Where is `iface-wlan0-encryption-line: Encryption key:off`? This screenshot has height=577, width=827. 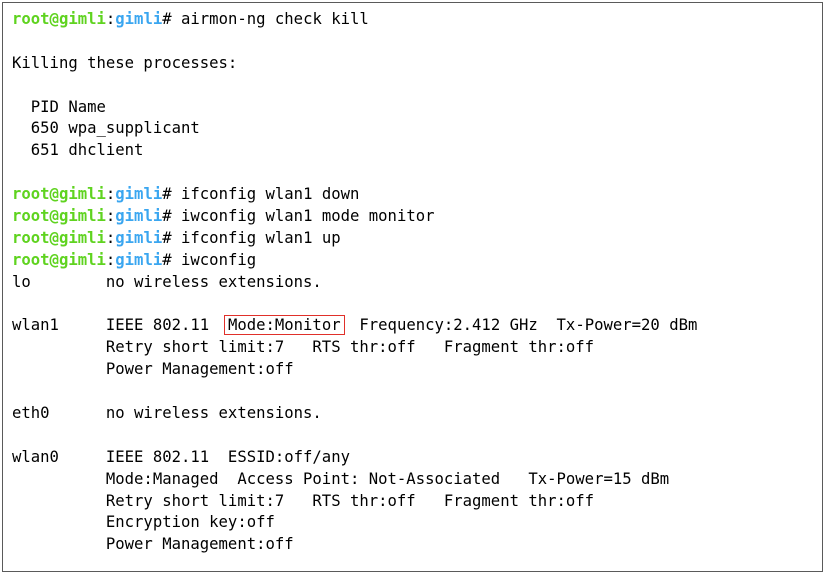 iface-wlan0-encryption-line: Encryption key:off is located at coordinates (143, 522).